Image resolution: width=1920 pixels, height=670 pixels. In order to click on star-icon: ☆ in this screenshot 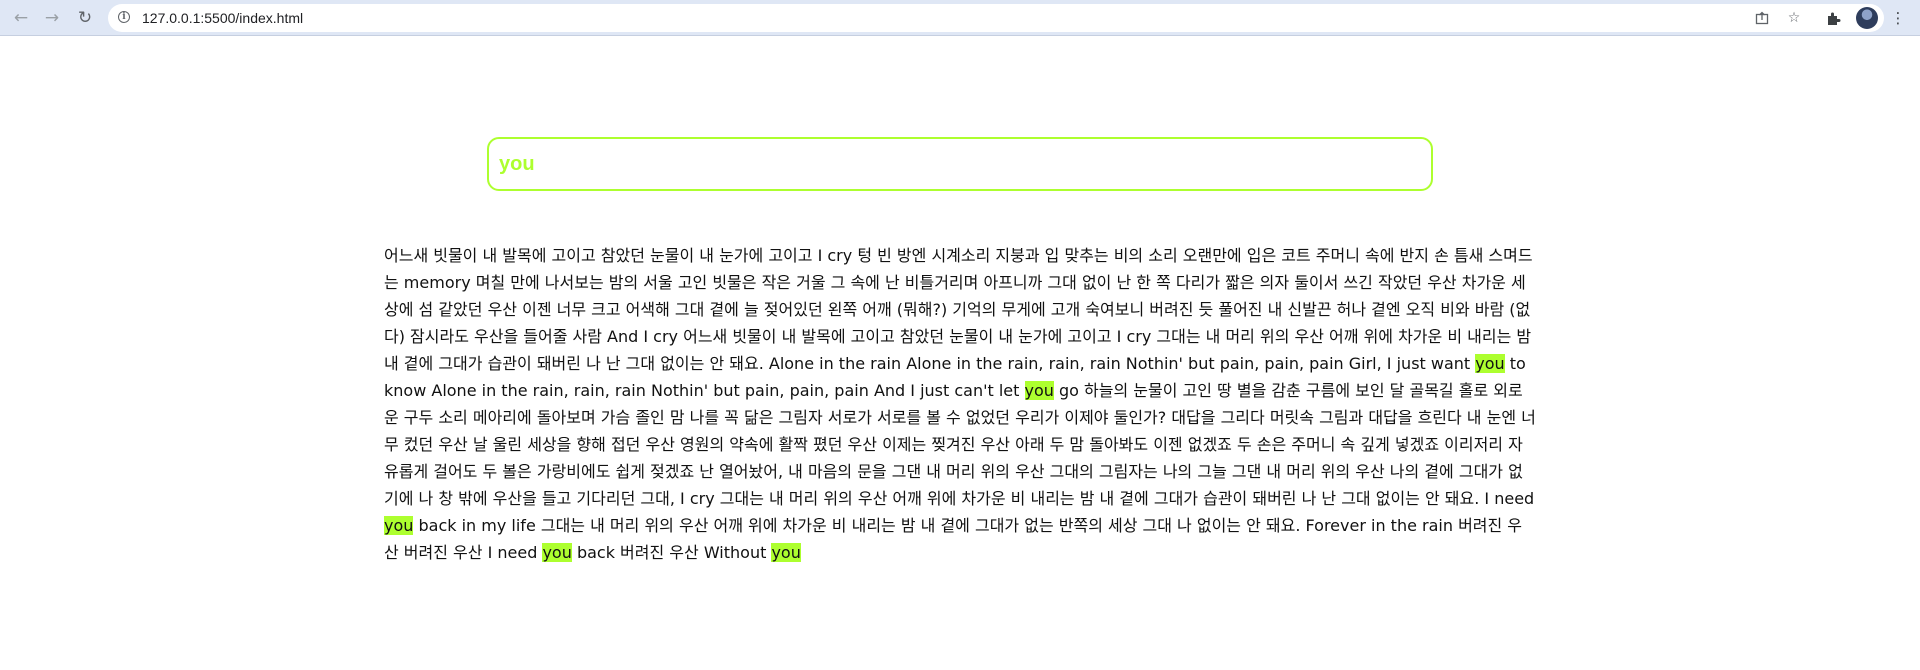, I will do `click(1794, 18)`.